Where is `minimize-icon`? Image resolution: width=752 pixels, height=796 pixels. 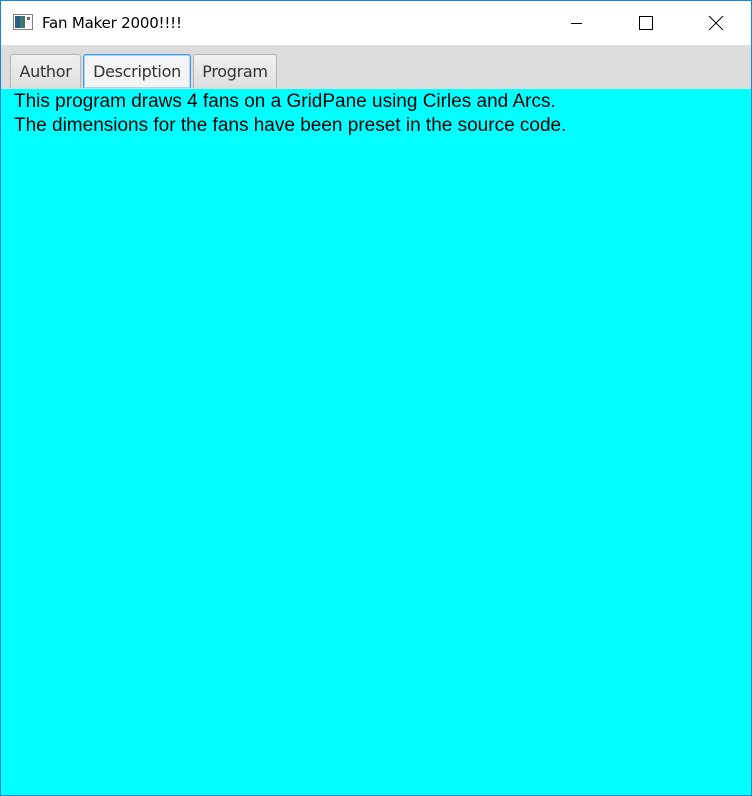
minimize-icon is located at coordinates (576, 23).